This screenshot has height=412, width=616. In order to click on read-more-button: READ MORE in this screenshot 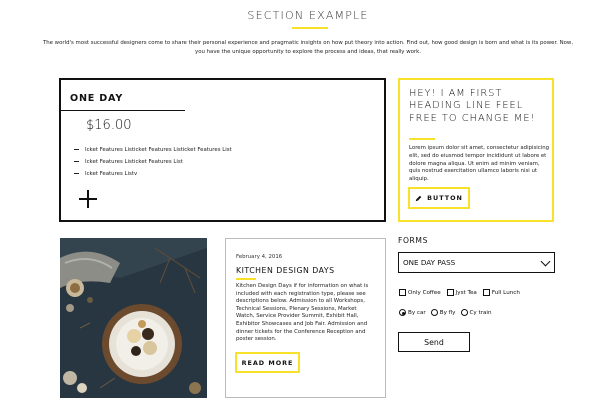, I will do `click(267, 362)`.